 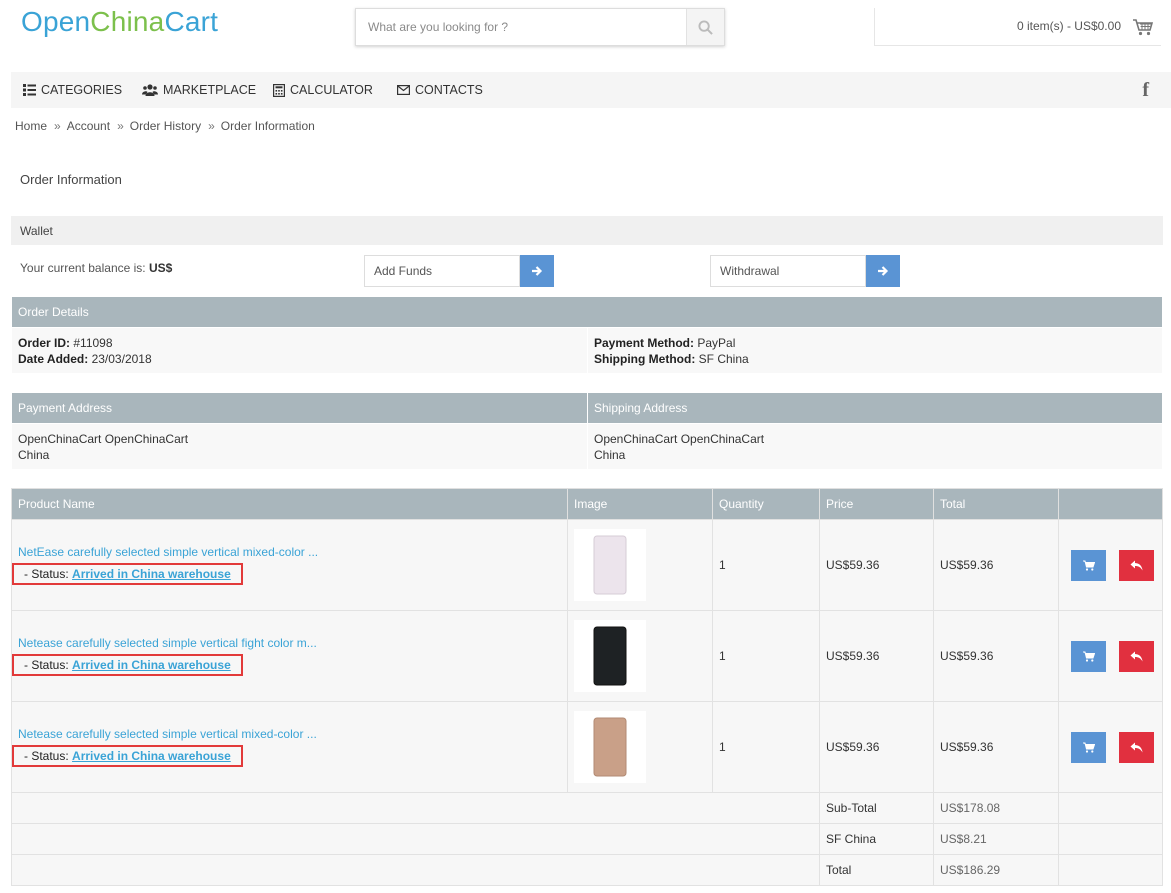 I want to click on breadcrumb-order-history: Order History, so click(x=165, y=126).